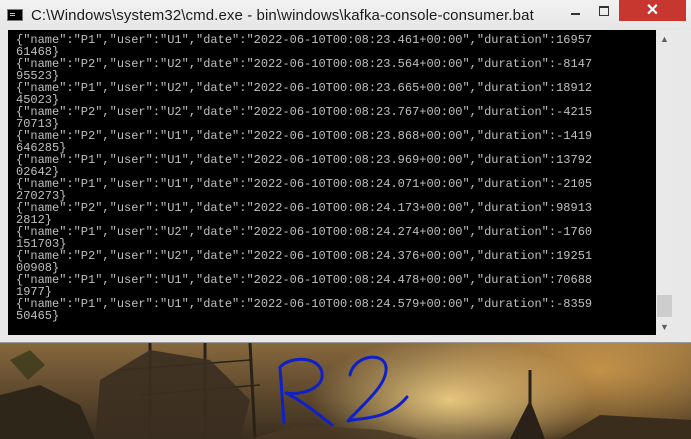 The height and width of the screenshot is (439, 691). Describe the element at coordinates (575, 10) in the screenshot. I see `minimize-button` at that location.